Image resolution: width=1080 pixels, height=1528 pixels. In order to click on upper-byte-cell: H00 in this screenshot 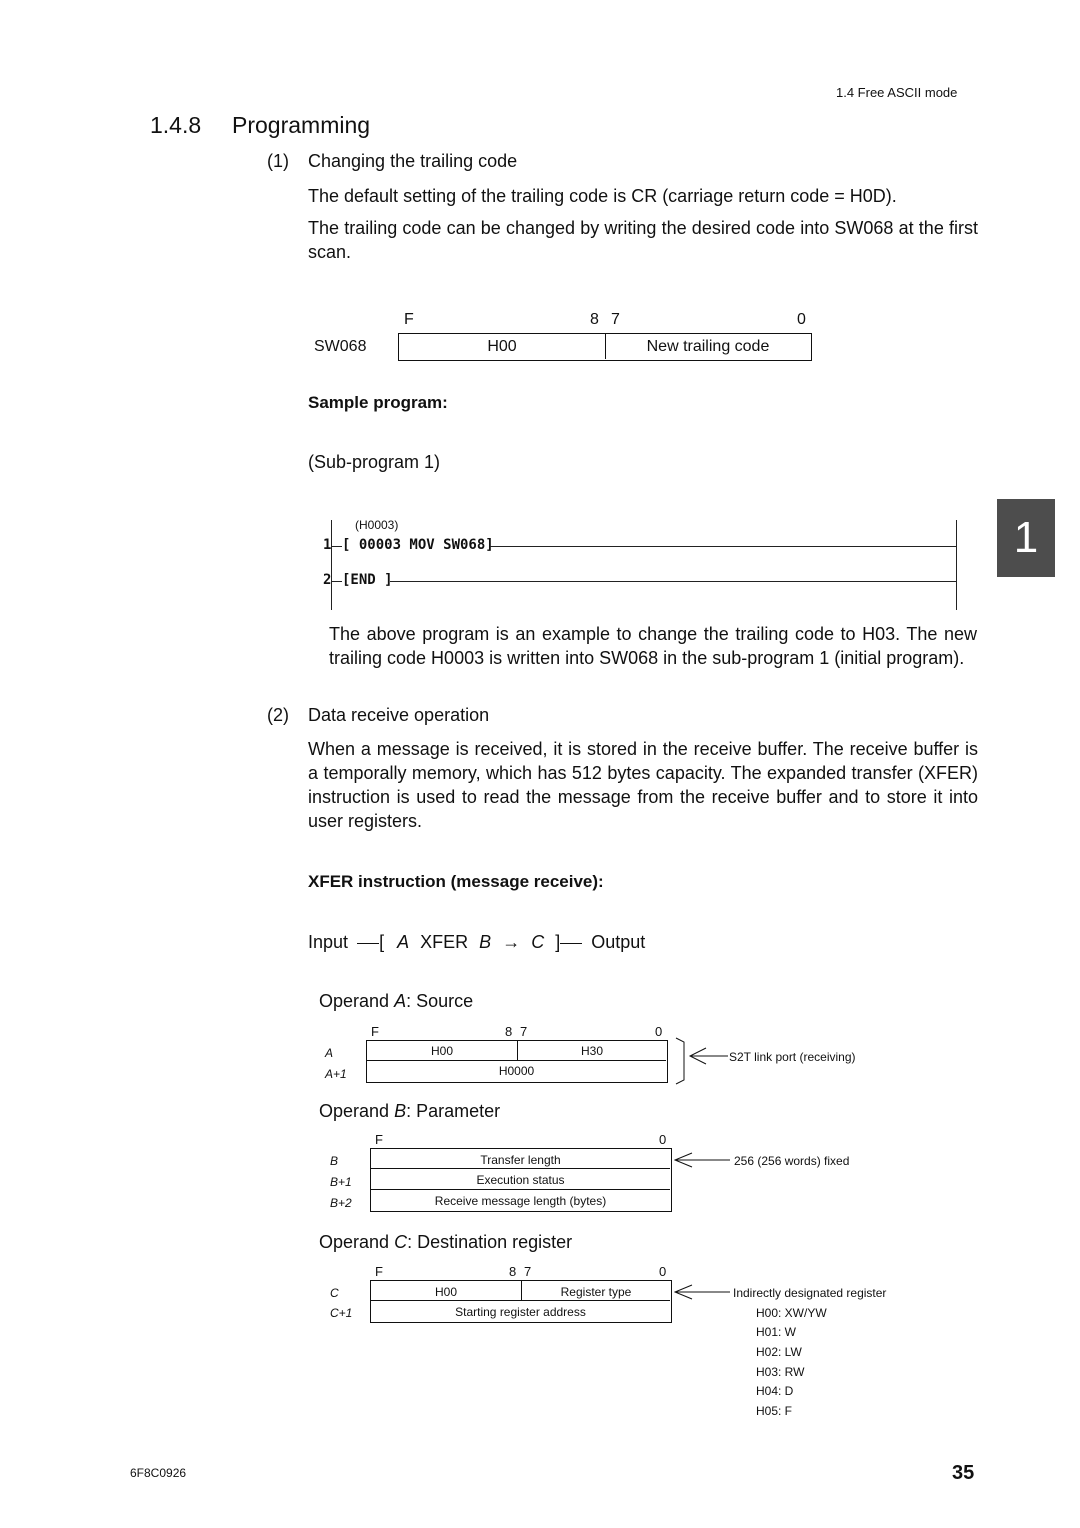, I will do `click(502, 346)`.